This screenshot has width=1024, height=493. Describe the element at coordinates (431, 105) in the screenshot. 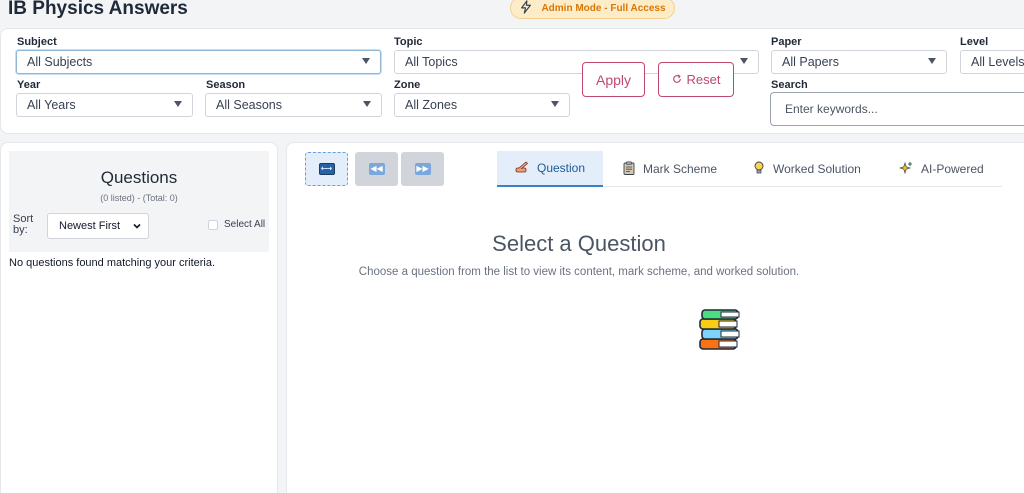

I see `zone-select-value: All Zones` at that location.